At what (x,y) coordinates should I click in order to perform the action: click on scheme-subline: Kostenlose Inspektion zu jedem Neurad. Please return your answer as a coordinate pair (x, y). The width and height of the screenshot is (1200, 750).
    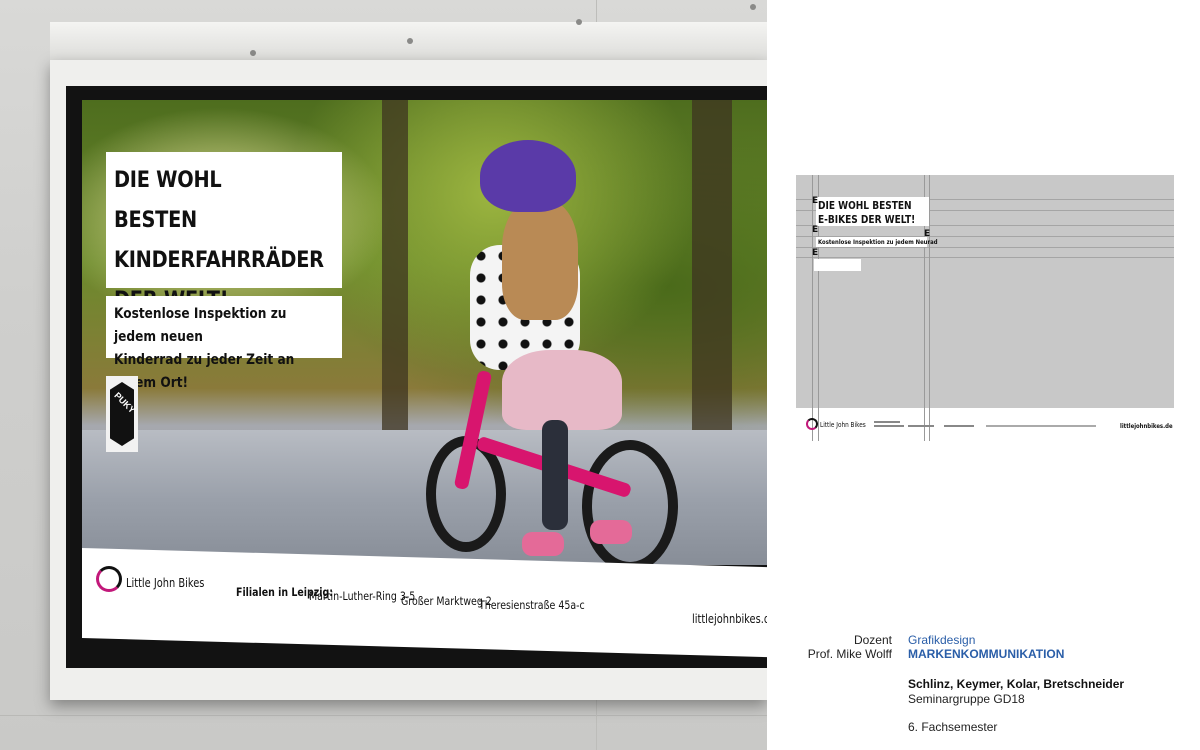
    Looking at the image, I should click on (878, 242).